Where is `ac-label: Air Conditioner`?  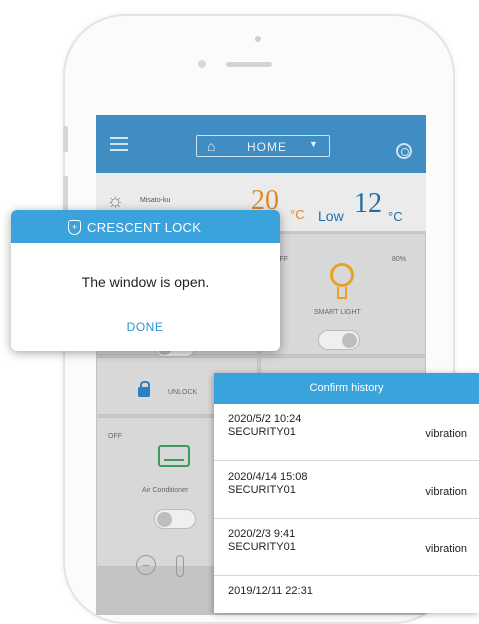 ac-label: Air Conditioner is located at coordinates (165, 490).